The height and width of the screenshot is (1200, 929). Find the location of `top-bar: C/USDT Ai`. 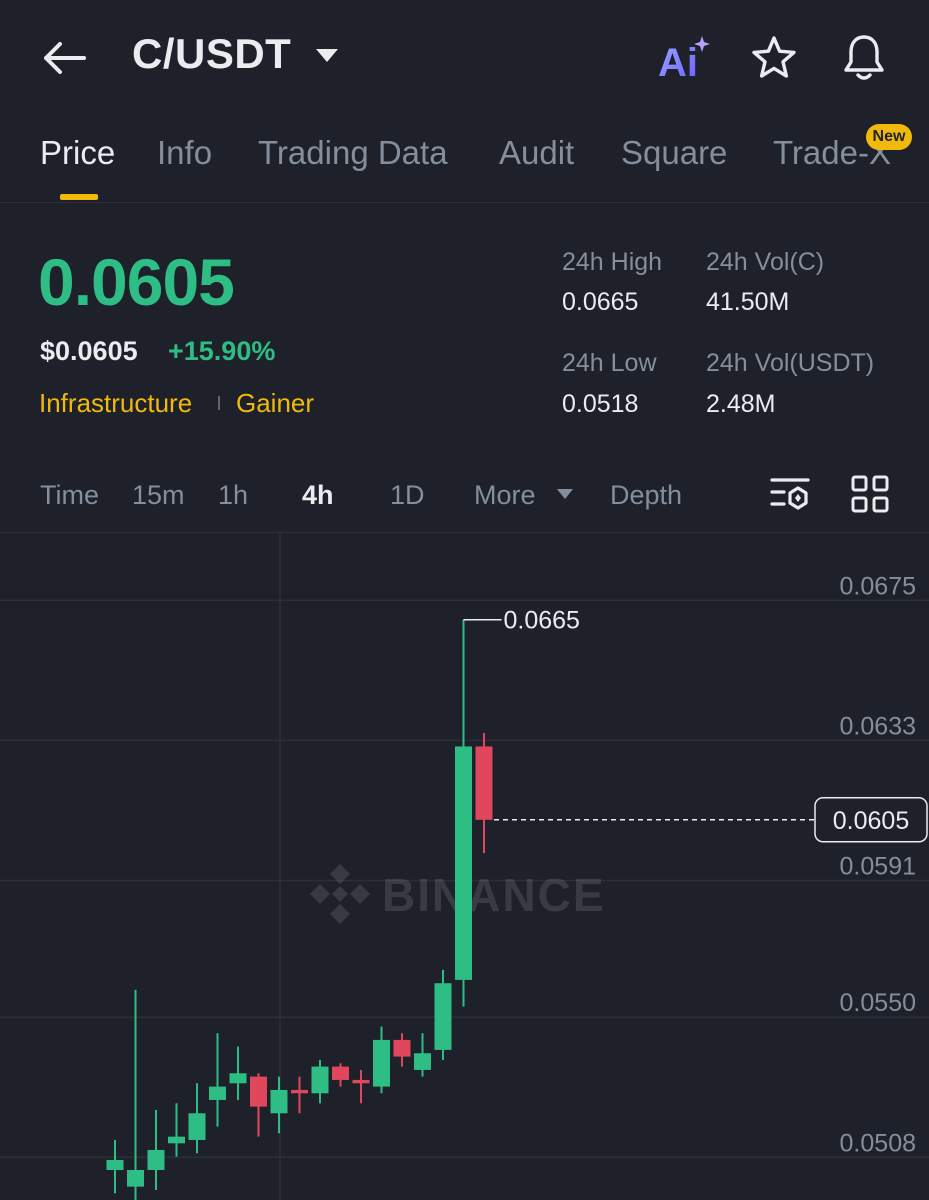

top-bar: C/USDT Ai is located at coordinates (464, 59).